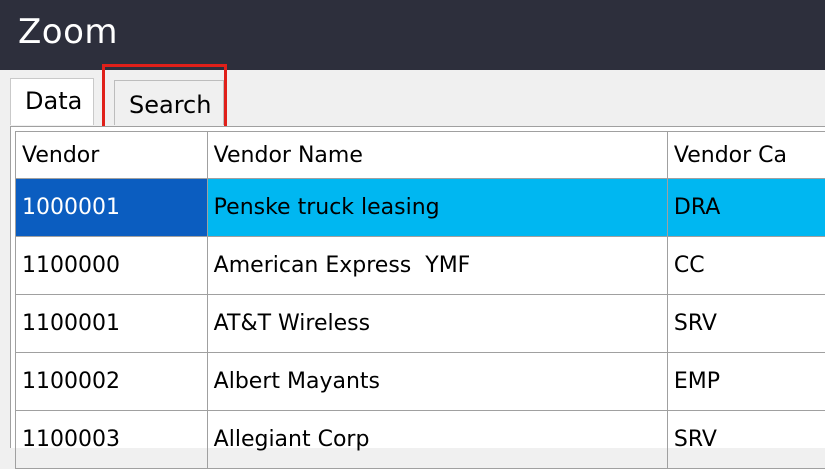  I want to click on vendor-category-cell: CC, so click(746, 266).